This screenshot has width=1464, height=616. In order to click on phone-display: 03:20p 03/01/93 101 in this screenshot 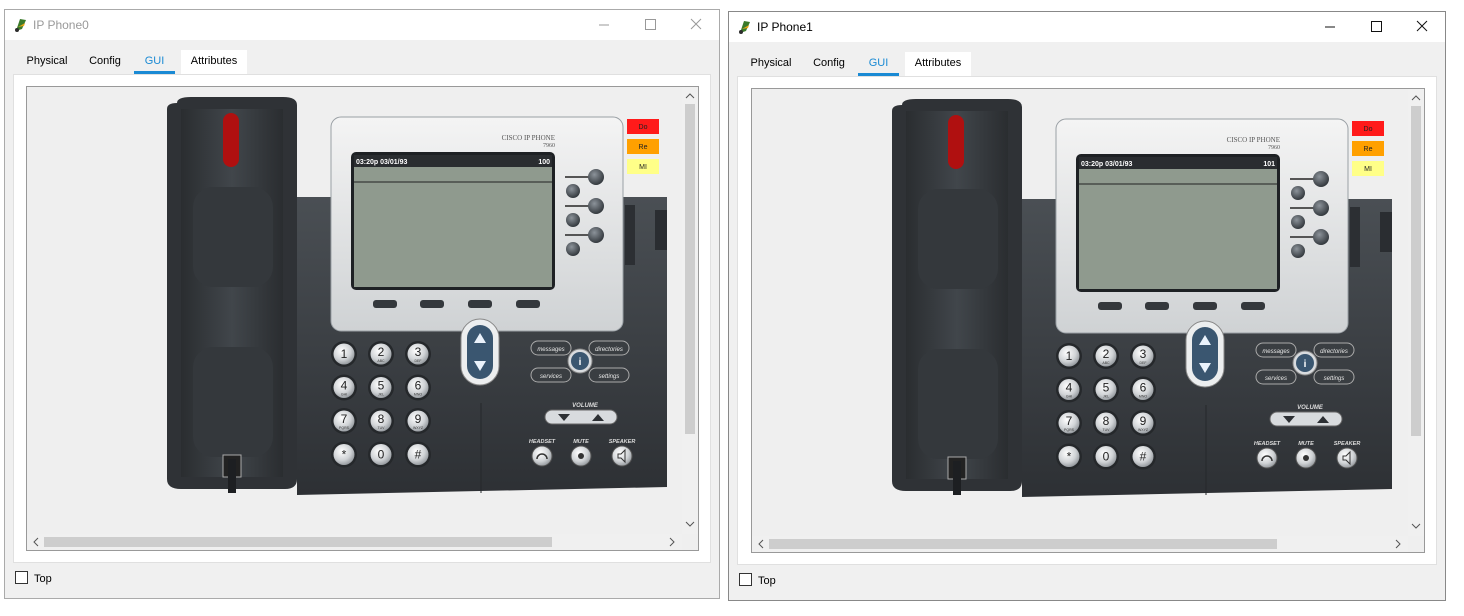, I will do `click(1178, 223)`.